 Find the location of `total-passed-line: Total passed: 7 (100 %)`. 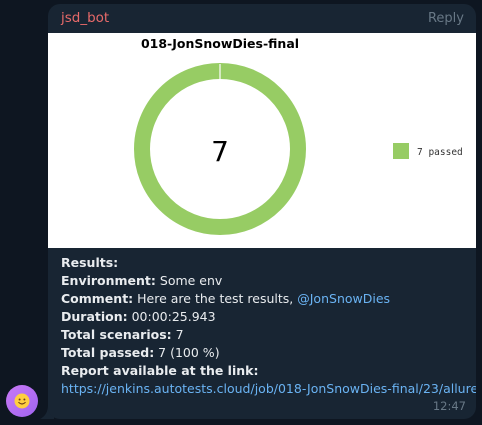

total-passed-line: Total passed: 7 (100 %) is located at coordinates (140, 352).